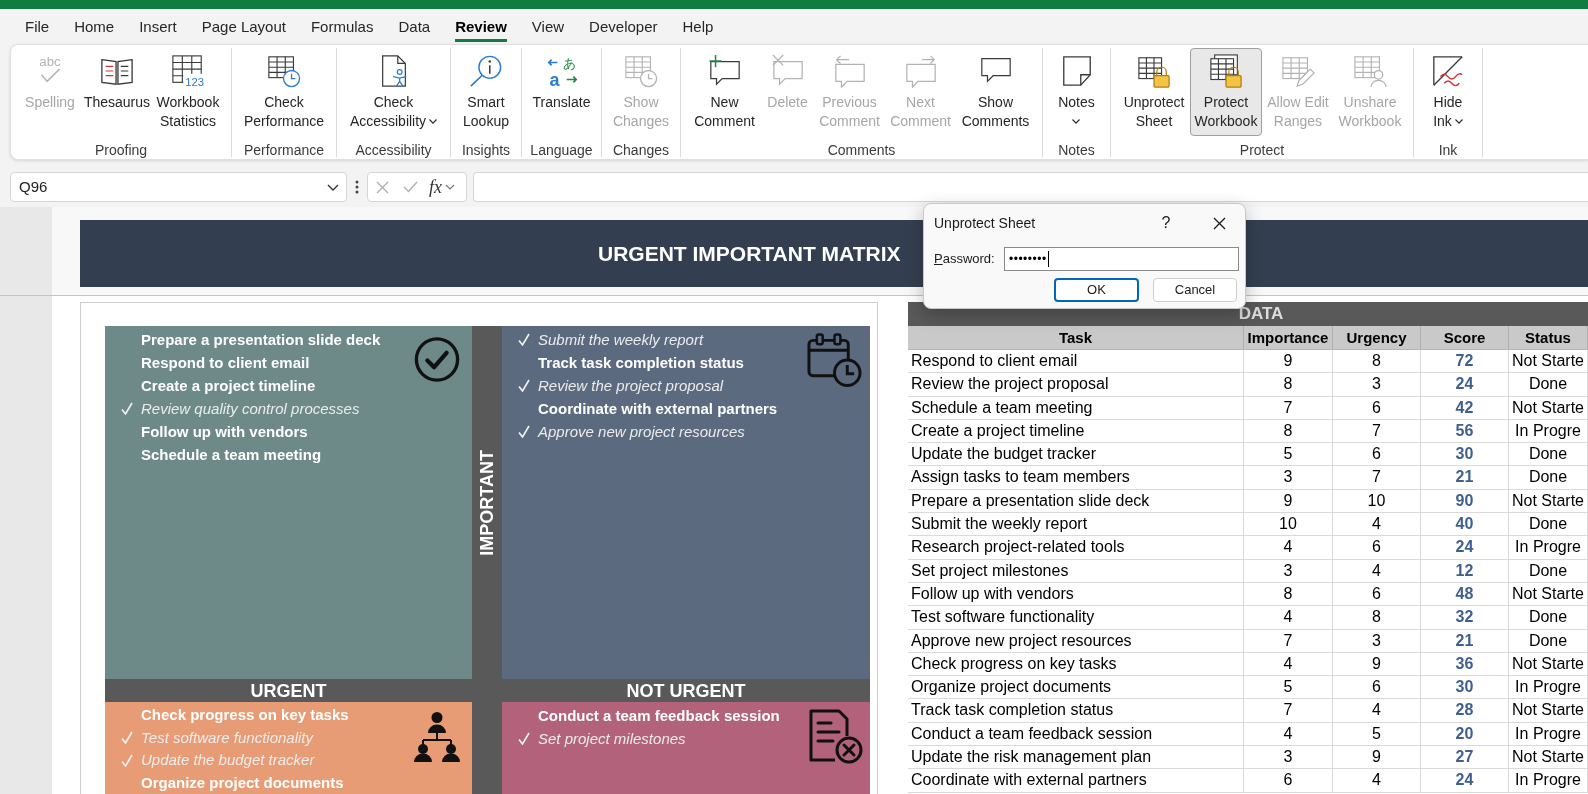 Image resolution: width=1588 pixels, height=794 pixels. I want to click on task-item: Approve new project resources, so click(641, 431).